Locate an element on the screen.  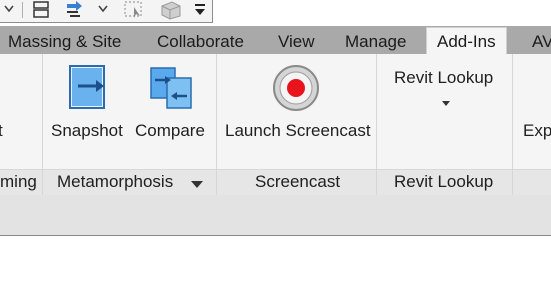
quick-access-panel is located at coordinates (106, 11).